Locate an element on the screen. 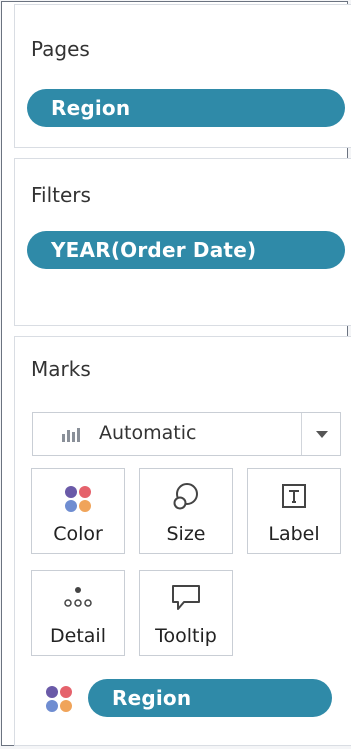 This screenshot has width=351, height=749. detail-card-label: Detail is located at coordinates (78, 636).